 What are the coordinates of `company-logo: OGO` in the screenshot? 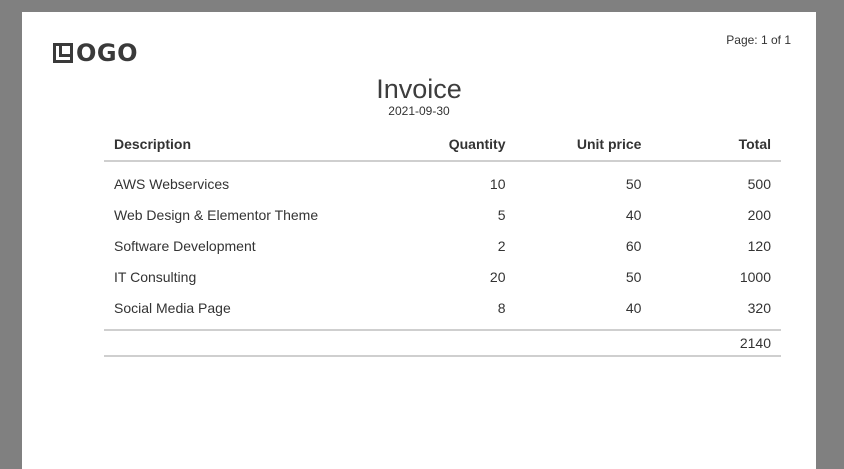 It's located at (96, 53).